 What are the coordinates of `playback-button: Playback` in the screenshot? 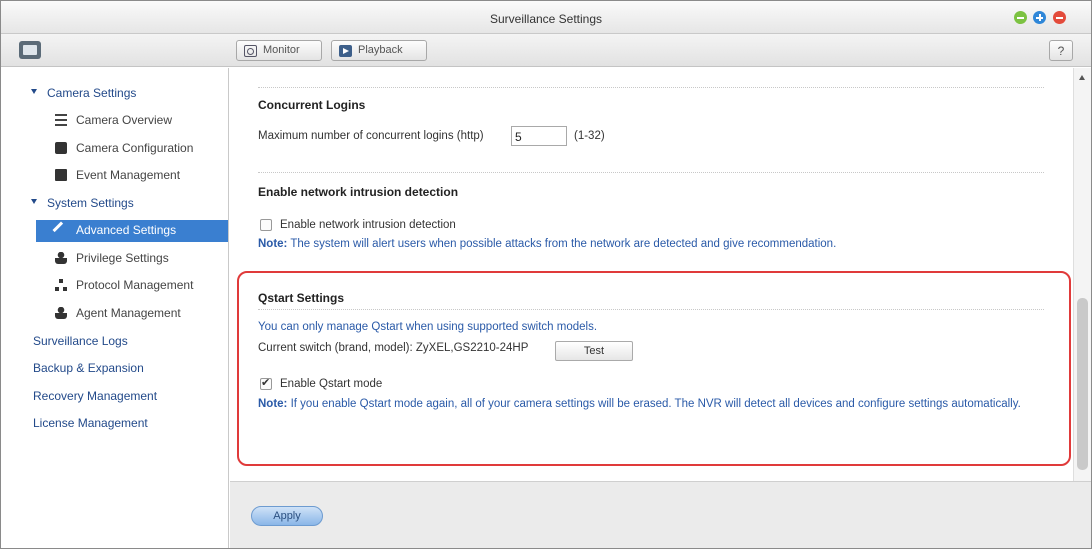 It's located at (379, 50).